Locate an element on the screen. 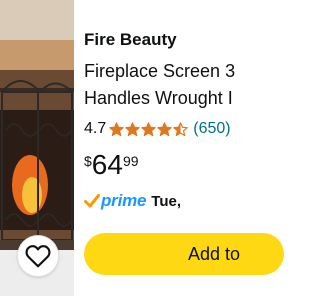 The image size is (320, 296). prime-check-icon is located at coordinates (92, 201).